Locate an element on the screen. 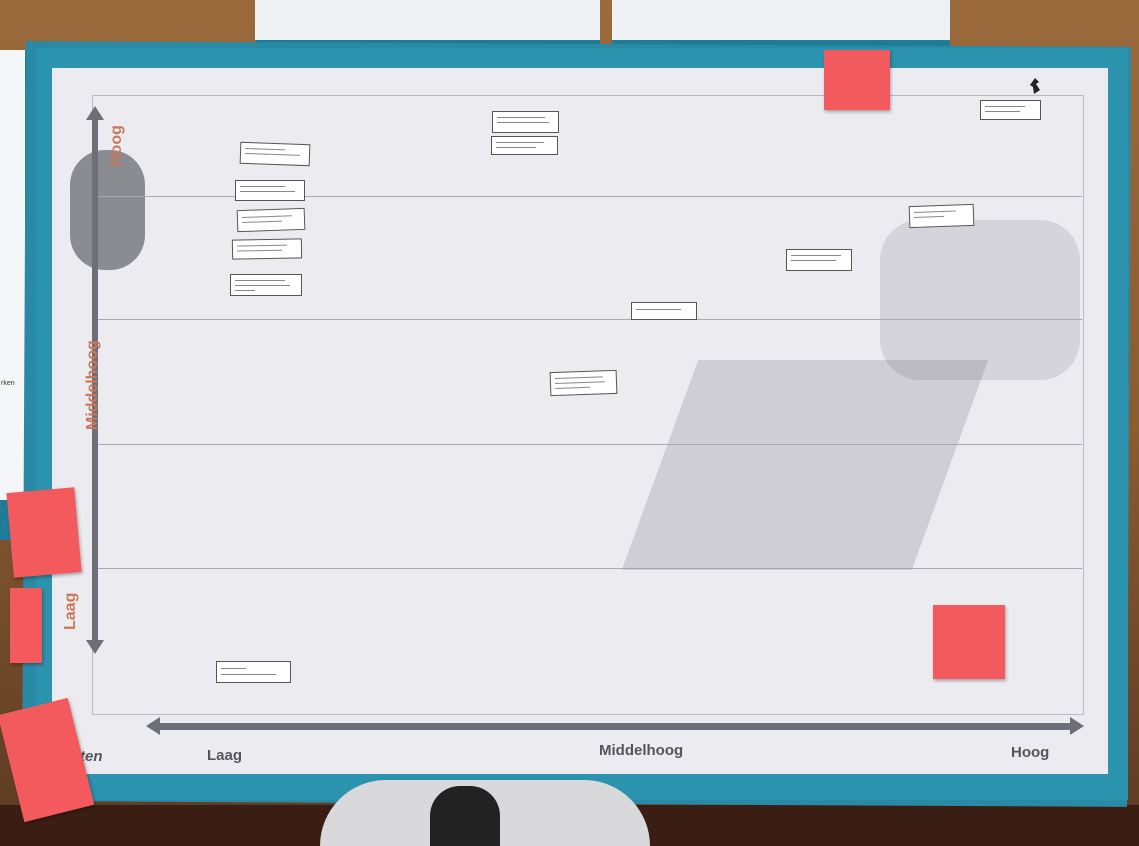 This screenshot has height=846, width=1139. left-sheet-fragment: rken is located at coordinates (8, 383).